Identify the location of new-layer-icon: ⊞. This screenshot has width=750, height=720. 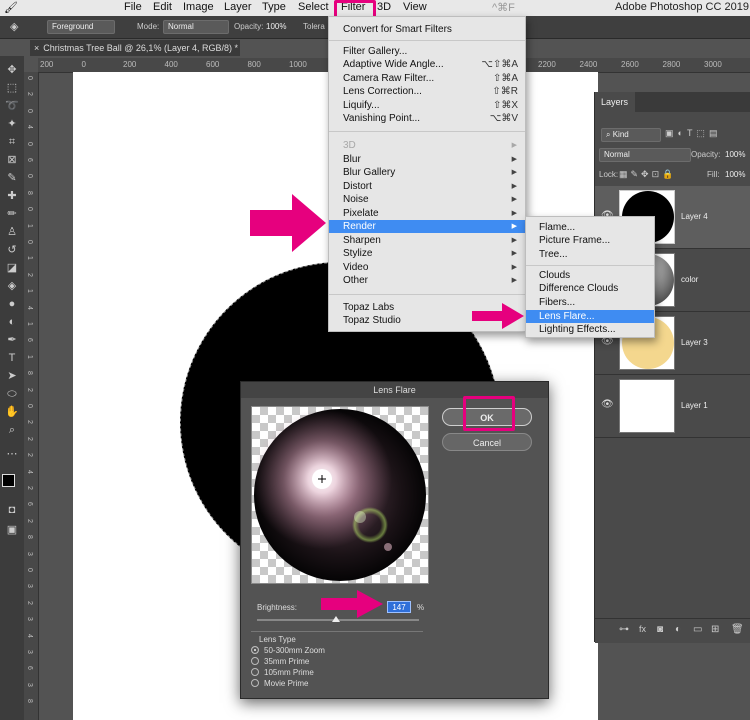
(715, 629).